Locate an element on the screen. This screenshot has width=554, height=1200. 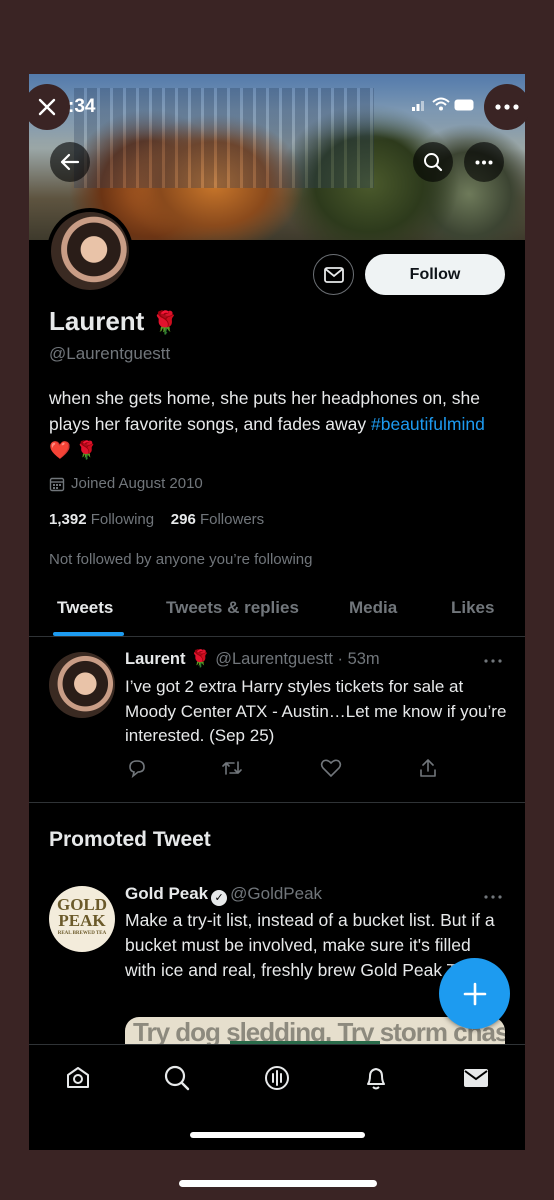
bell-icon is located at coordinates (376, 1079).